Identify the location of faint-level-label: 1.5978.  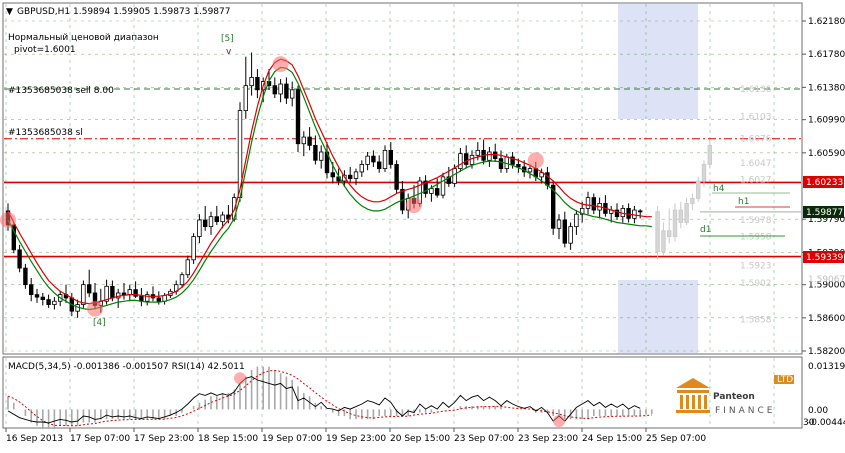
(756, 221).